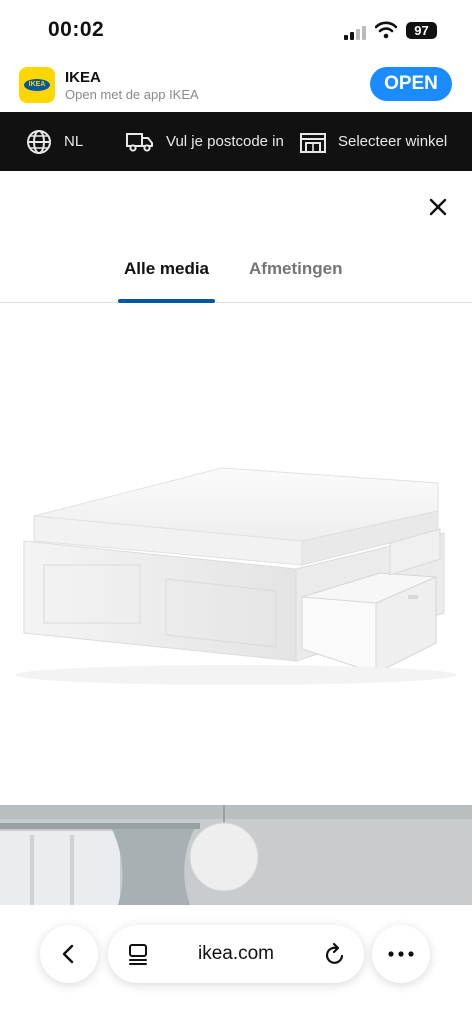 This screenshot has height=1024, width=472. I want to click on tab-afmetingen: Afmetingen, so click(296, 281).